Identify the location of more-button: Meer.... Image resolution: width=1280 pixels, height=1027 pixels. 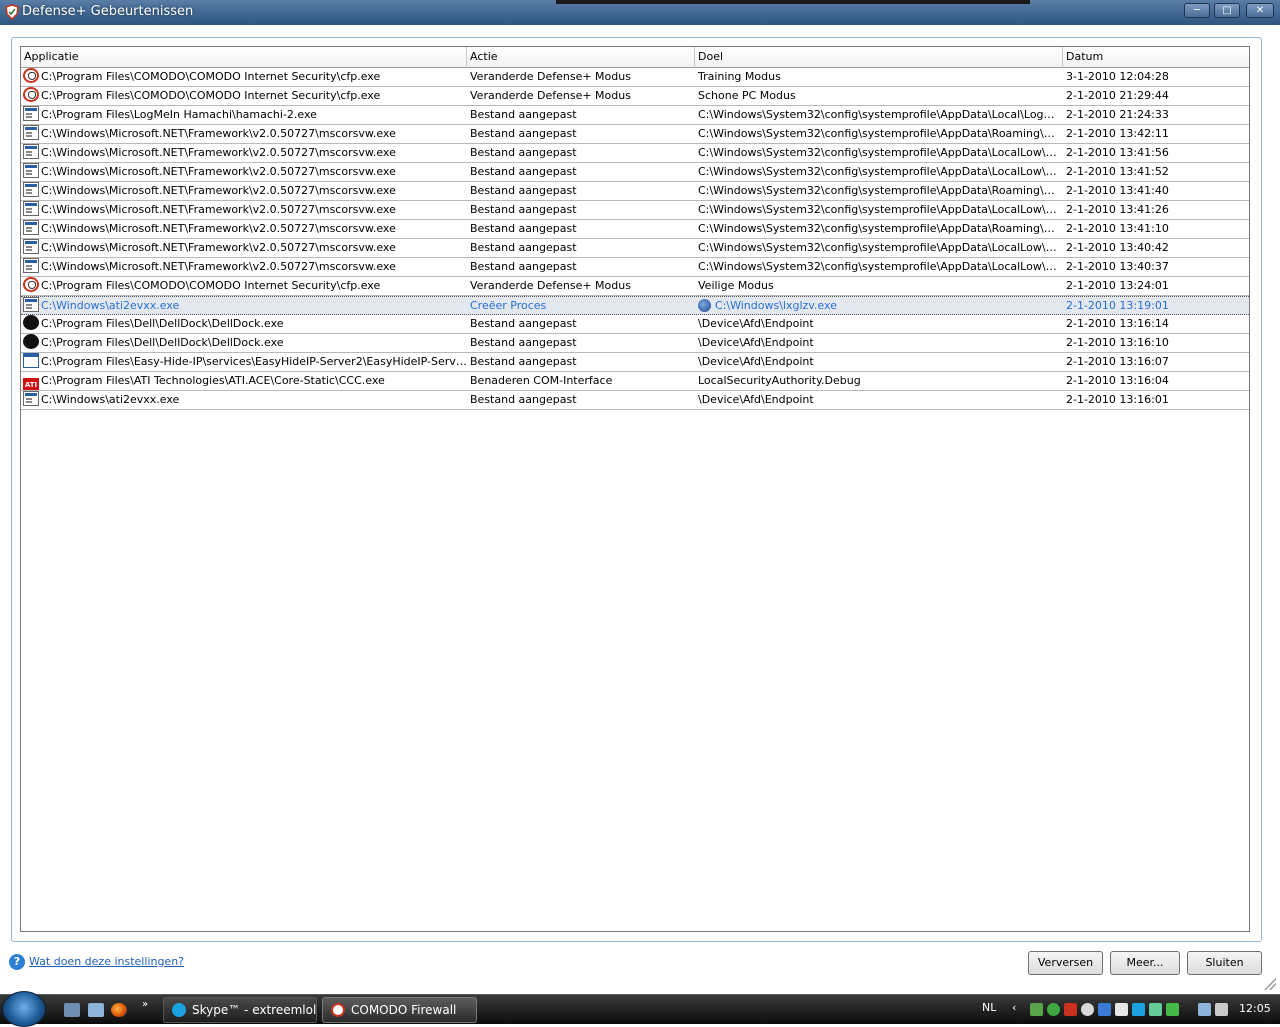
(1145, 963).